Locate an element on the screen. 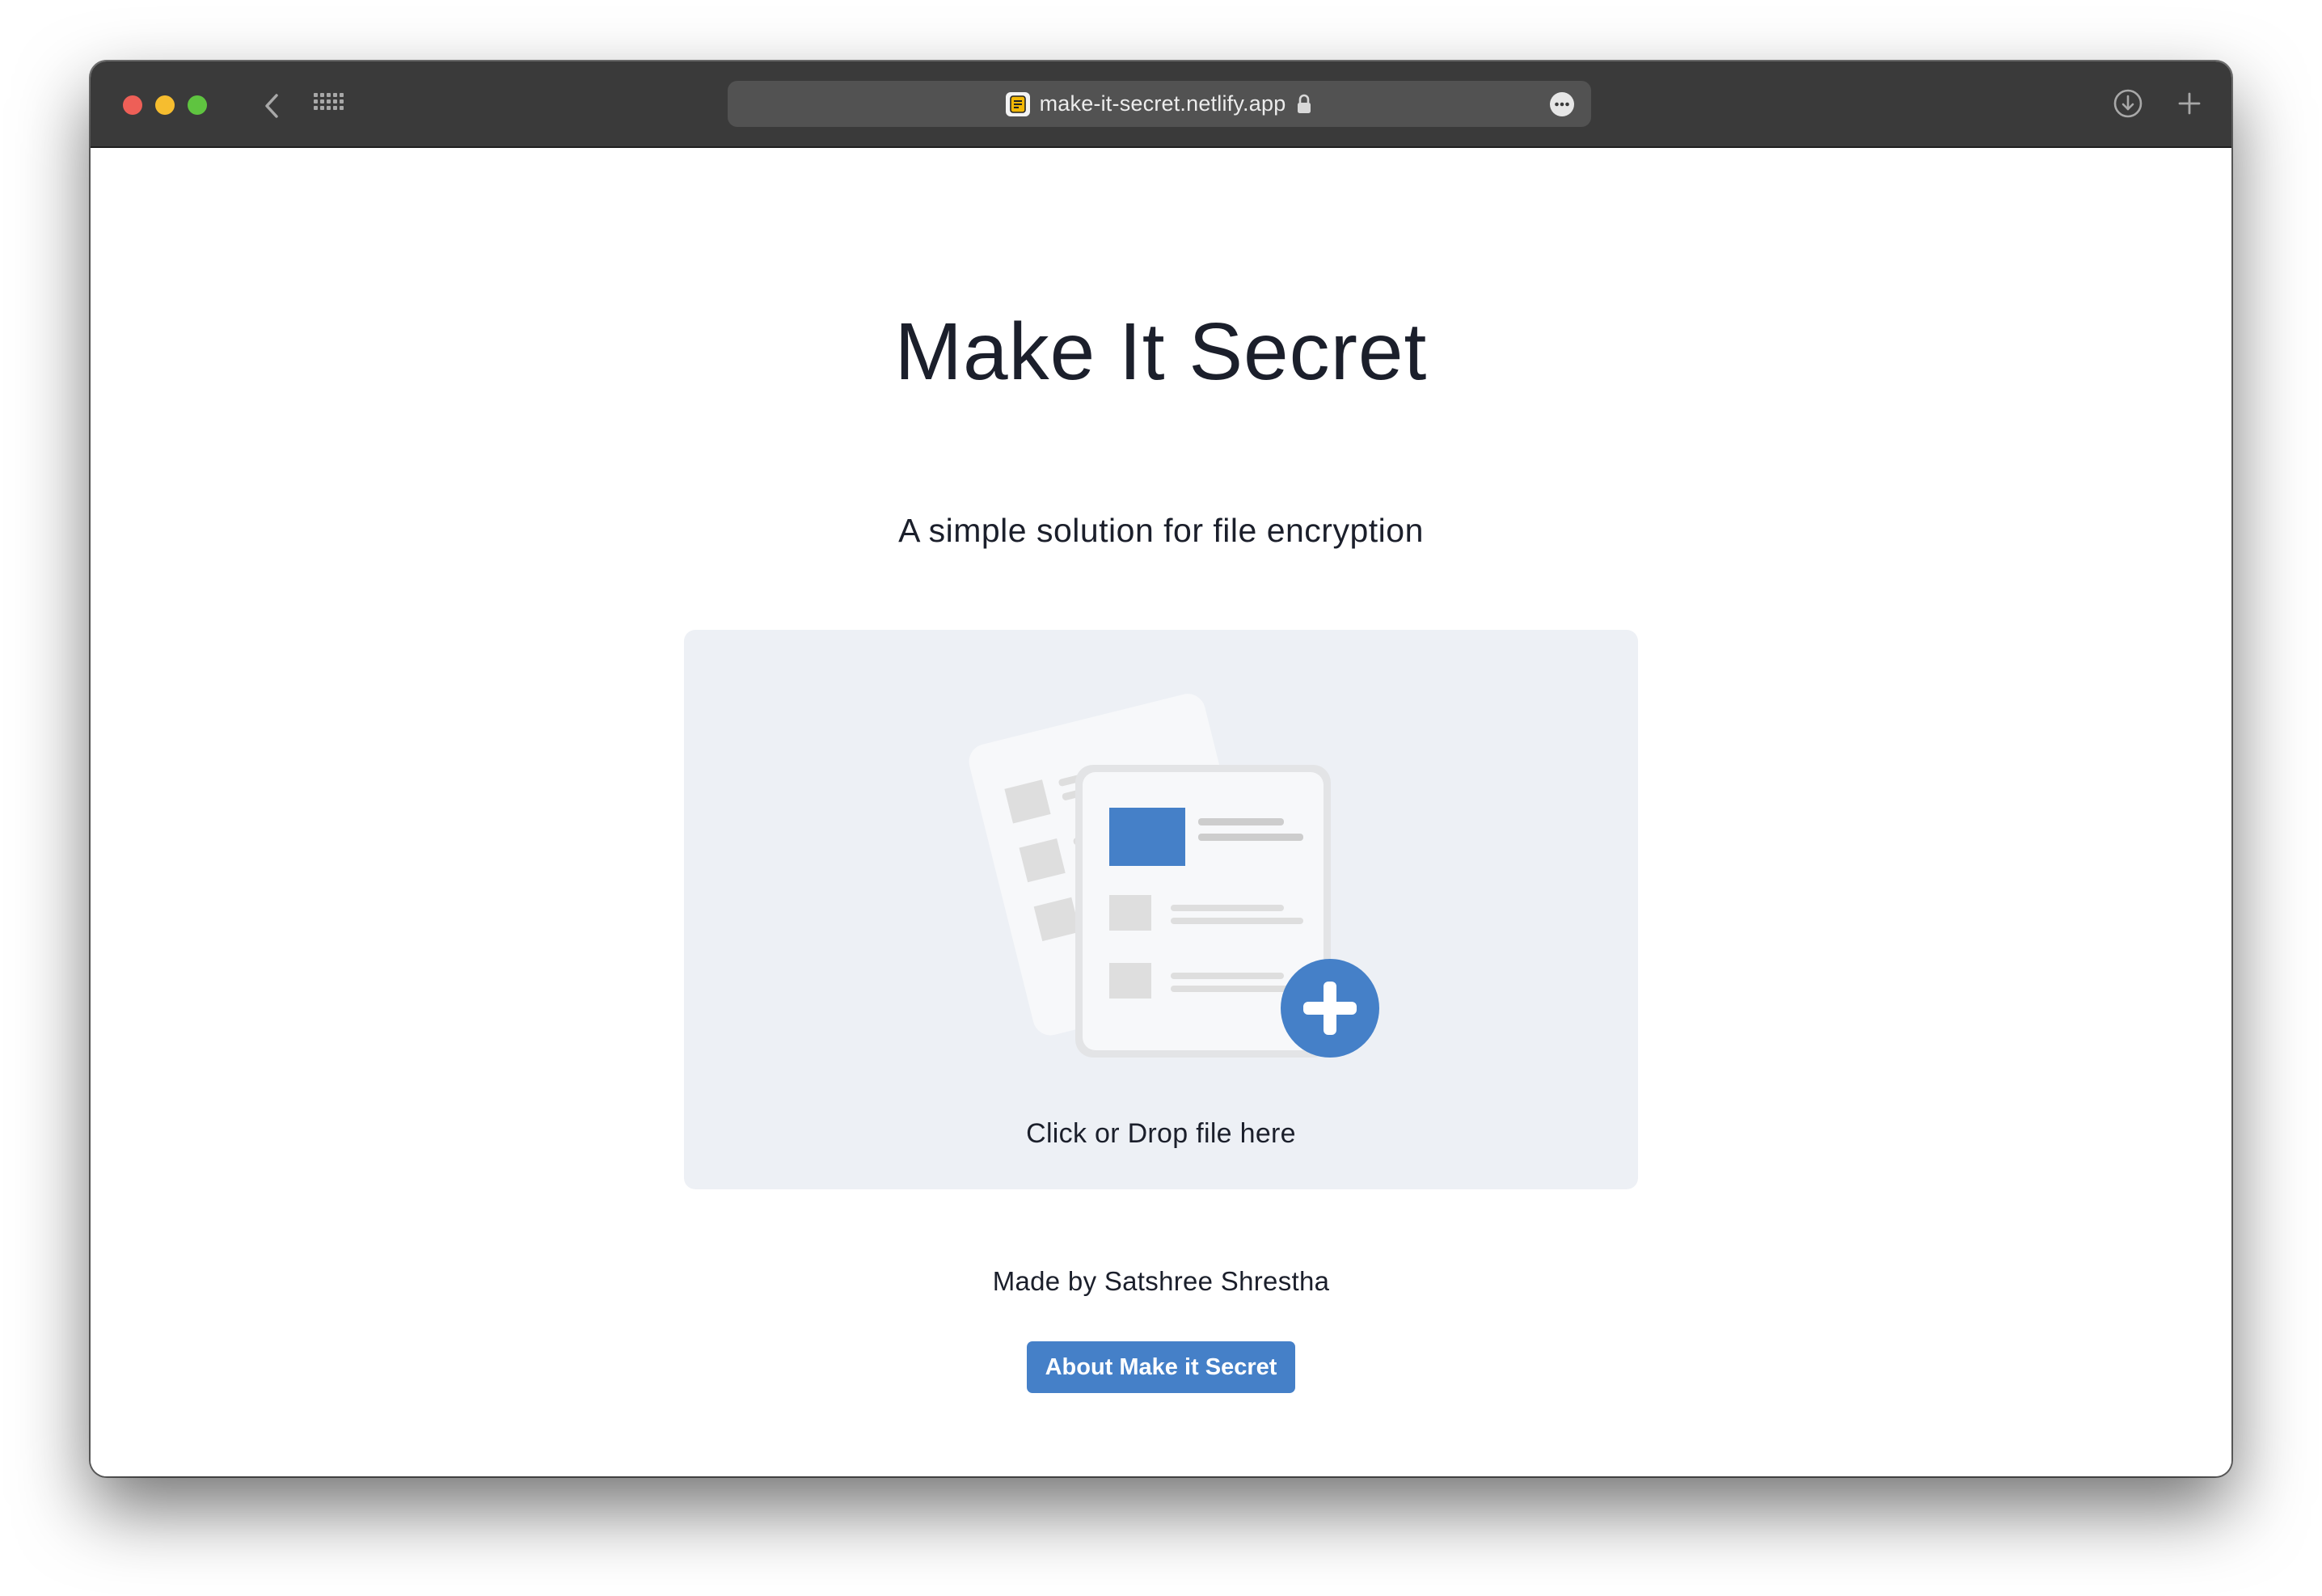 The width and height of the screenshot is (2322, 1596). plus-icon is located at coordinates (2189, 103).